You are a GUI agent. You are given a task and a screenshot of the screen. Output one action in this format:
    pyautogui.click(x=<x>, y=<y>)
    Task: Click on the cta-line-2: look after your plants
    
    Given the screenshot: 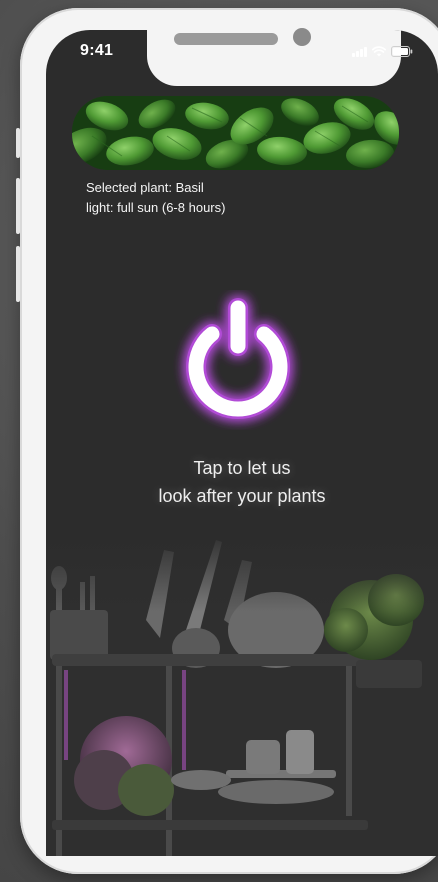 What is the action you would take?
    pyautogui.click(x=242, y=496)
    